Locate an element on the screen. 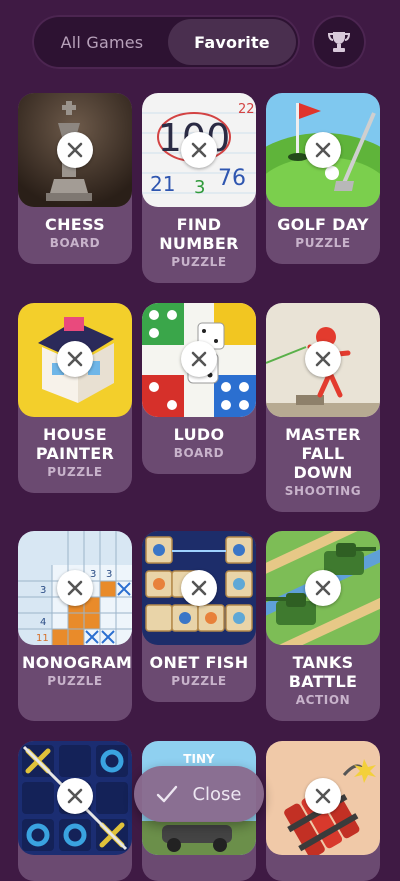 Image resolution: width=400 pixels, height=881 pixels. game-title: ONET FISH is located at coordinates (199, 662).